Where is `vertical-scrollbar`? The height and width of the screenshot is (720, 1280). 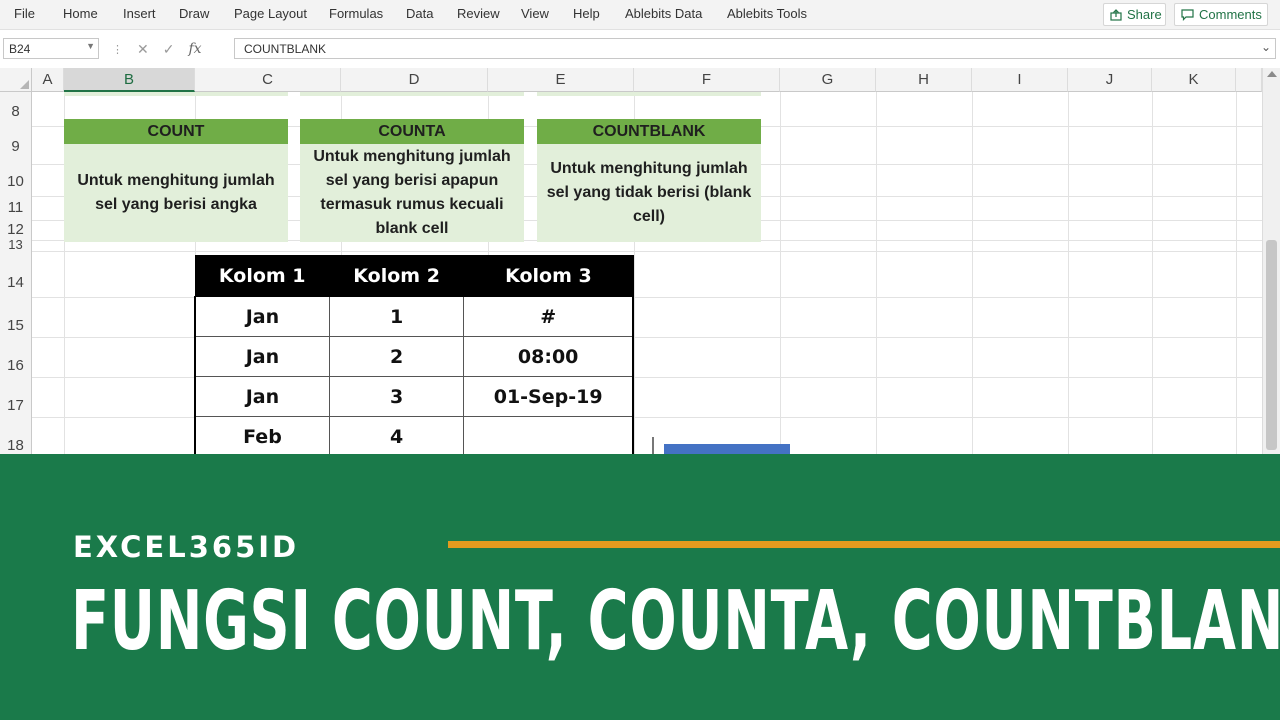 vertical-scrollbar is located at coordinates (1271, 261).